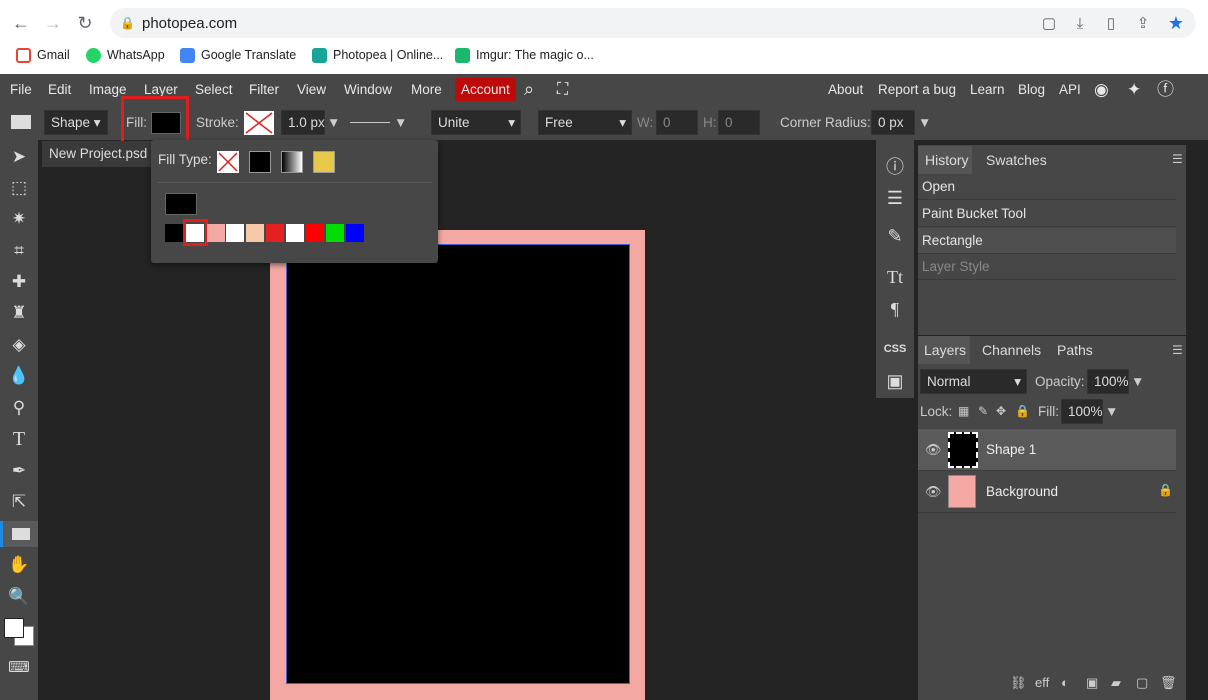 This screenshot has height=700, width=1208. What do you see at coordinates (21, 122) in the screenshot?
I see `rectangle-tool-icon` at bounding box center [21, 122].